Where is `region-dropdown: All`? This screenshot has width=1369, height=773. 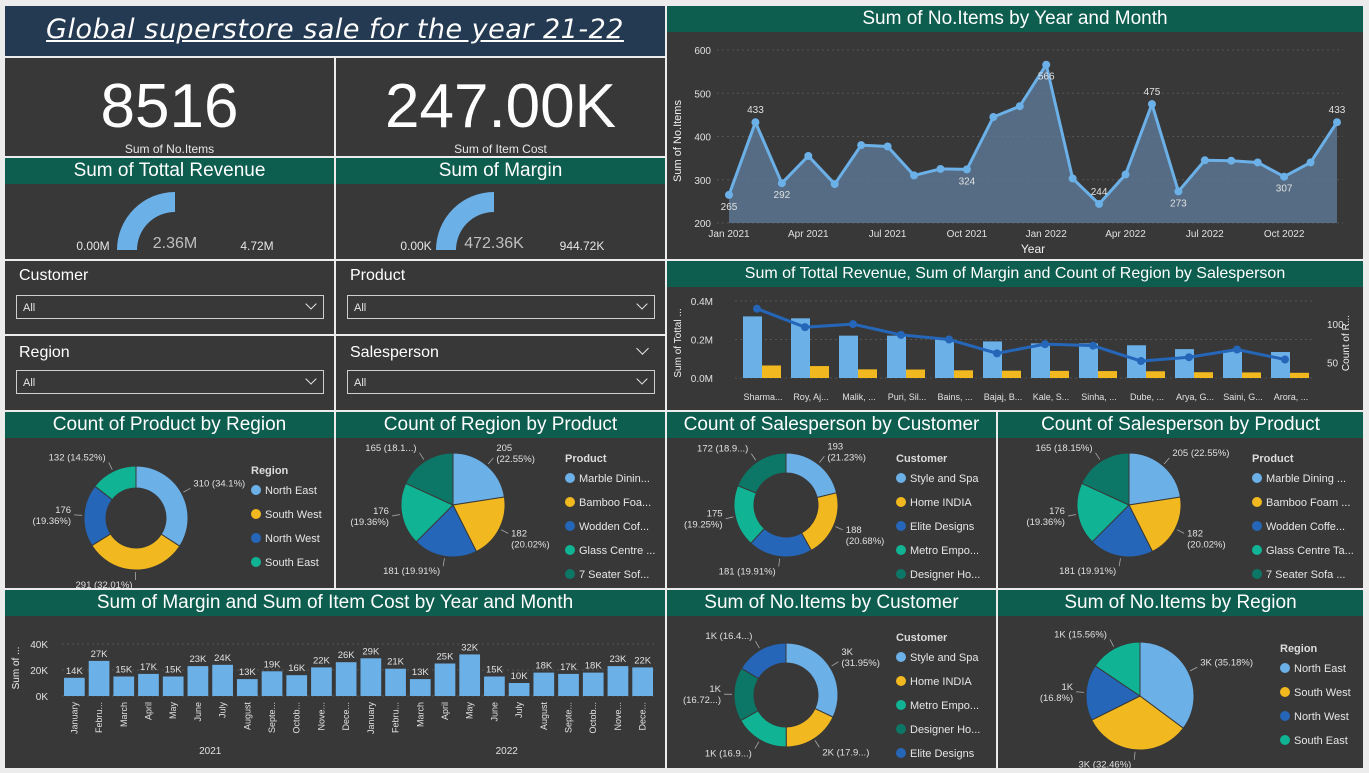
region-dropdown: All is located at coordinates (170, 382).